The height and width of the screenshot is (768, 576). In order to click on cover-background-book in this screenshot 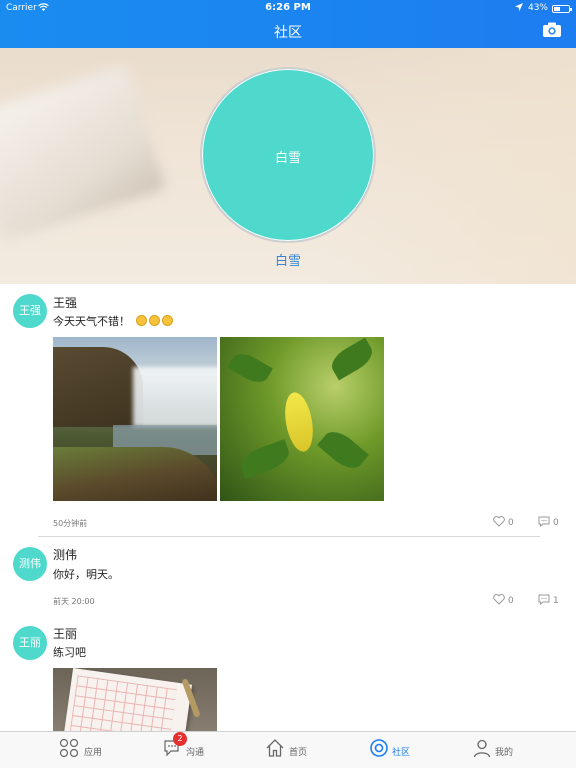, I will do `click(83, 153)`.